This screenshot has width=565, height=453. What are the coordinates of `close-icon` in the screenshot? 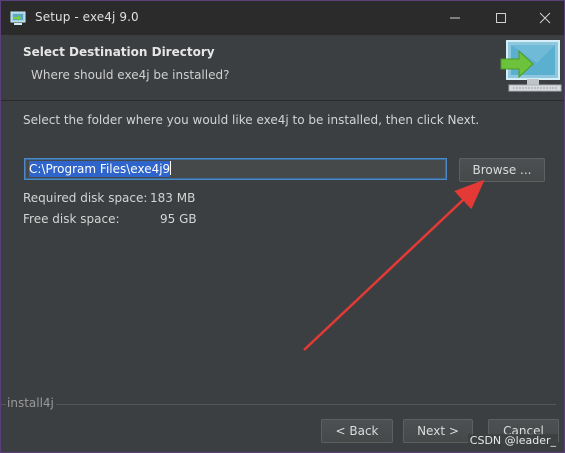 It's located at (545, 18).